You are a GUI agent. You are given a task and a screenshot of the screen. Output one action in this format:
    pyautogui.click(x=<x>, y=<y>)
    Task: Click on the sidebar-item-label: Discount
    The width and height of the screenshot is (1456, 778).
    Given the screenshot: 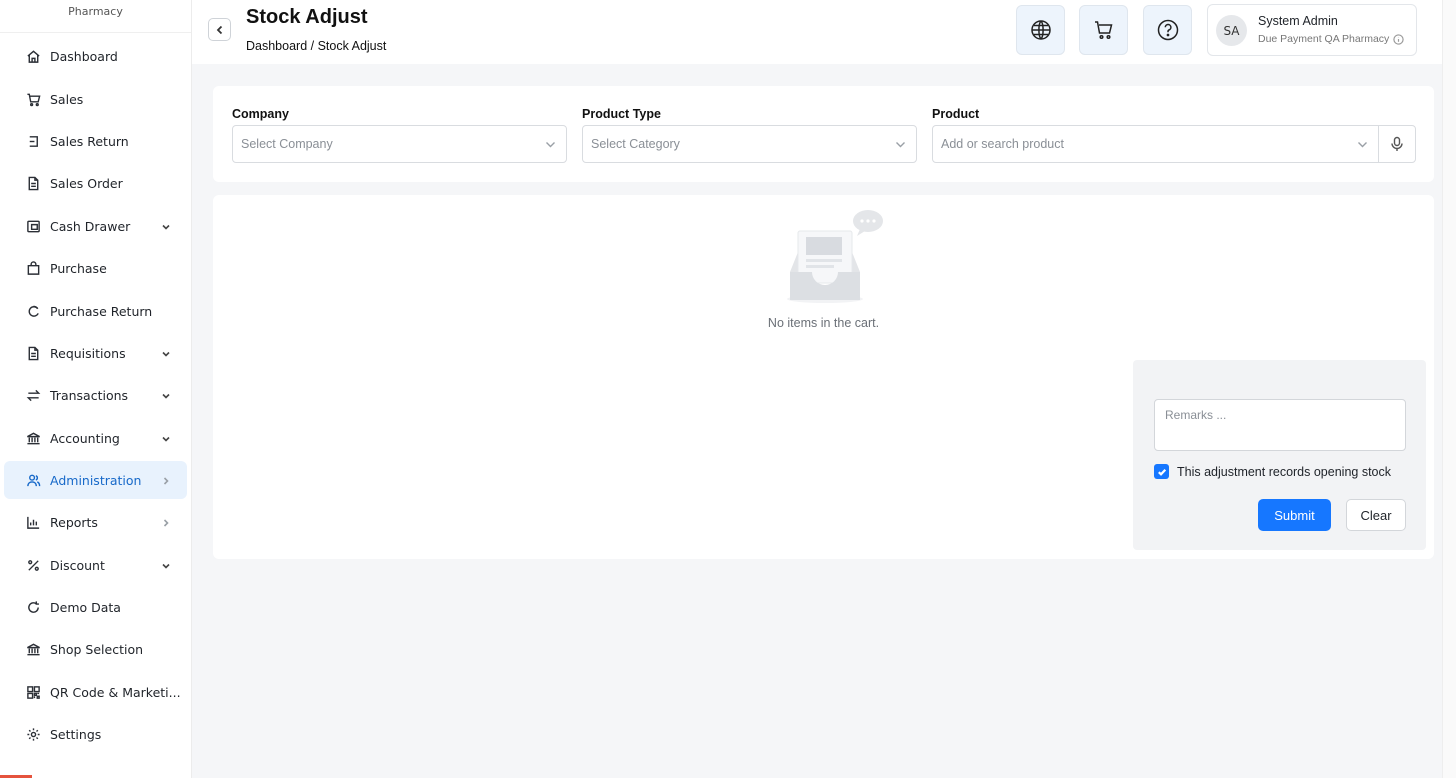 What is the action you would take?
    pyautogui.click(x=77, y=565)
    